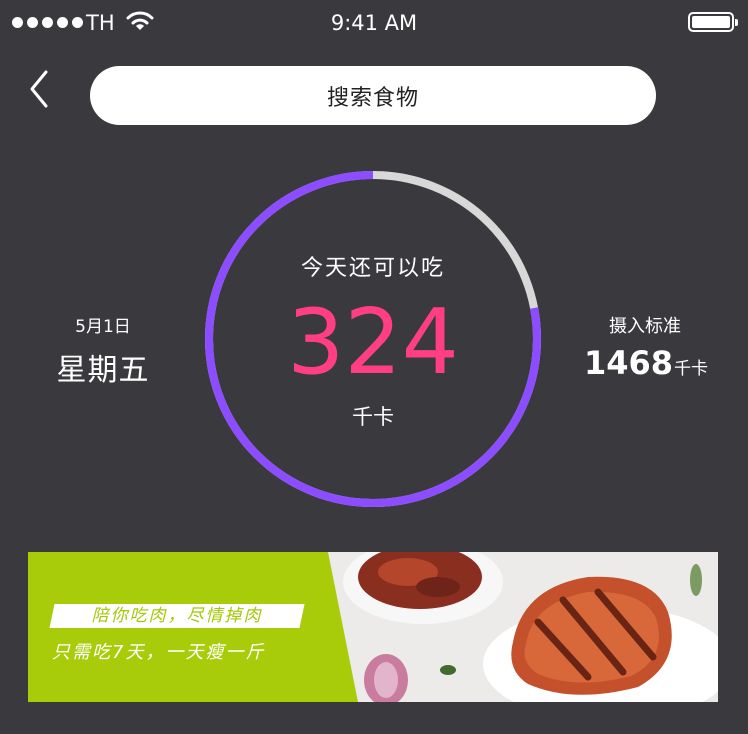  I want to click on remaining-unit: 千卡, so click(373, 417).